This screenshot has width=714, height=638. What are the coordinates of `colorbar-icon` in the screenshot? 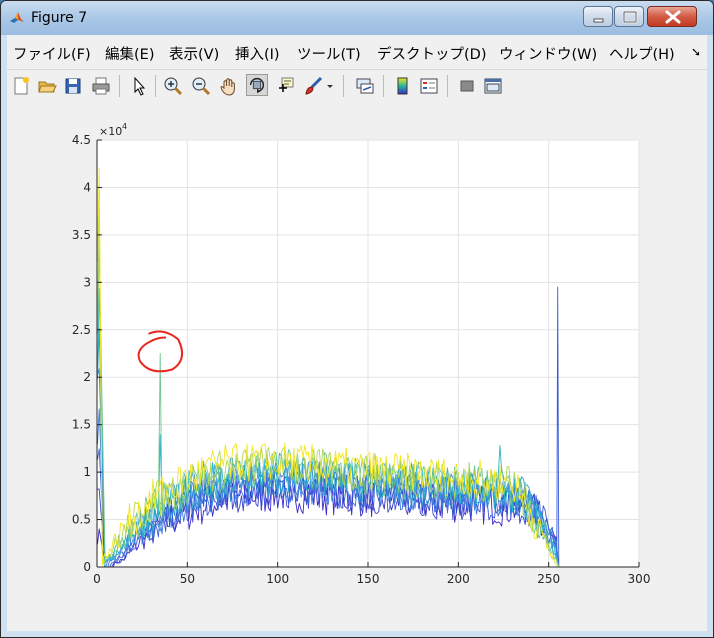 It's located at (403, 86).